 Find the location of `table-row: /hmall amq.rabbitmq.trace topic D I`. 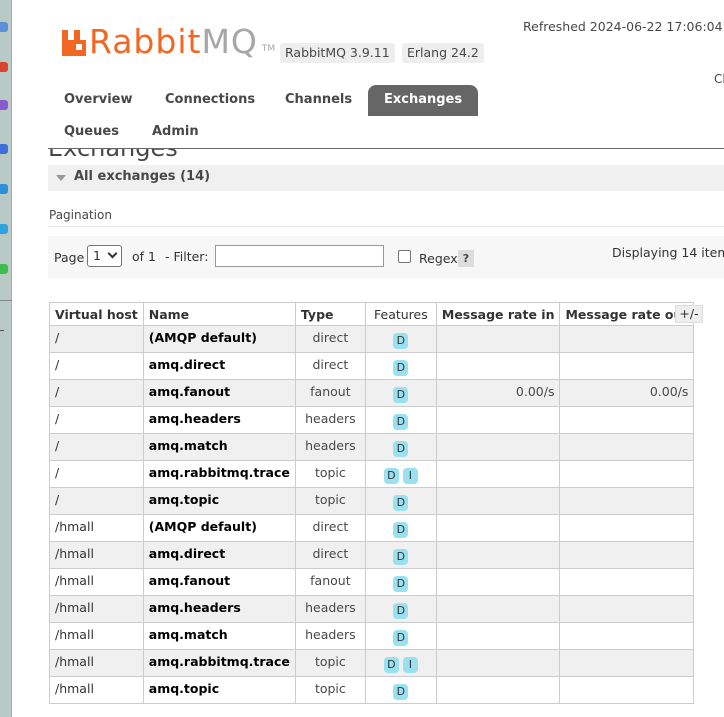

table-row: /hmall amq.rabbitmq.trace topic D I is located at coordinates (372, 663).